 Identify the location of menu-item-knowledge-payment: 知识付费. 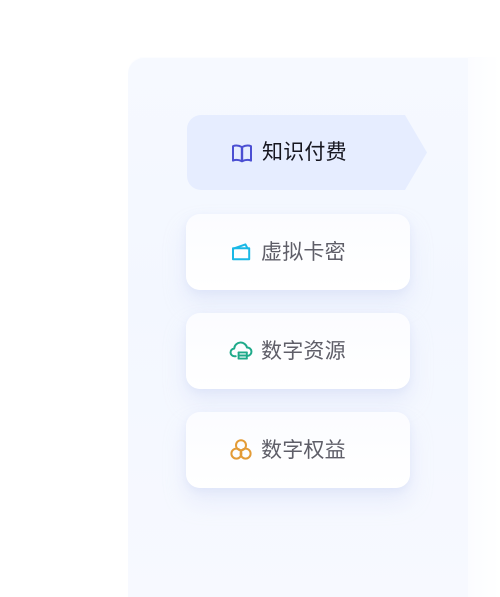
(307, 152).